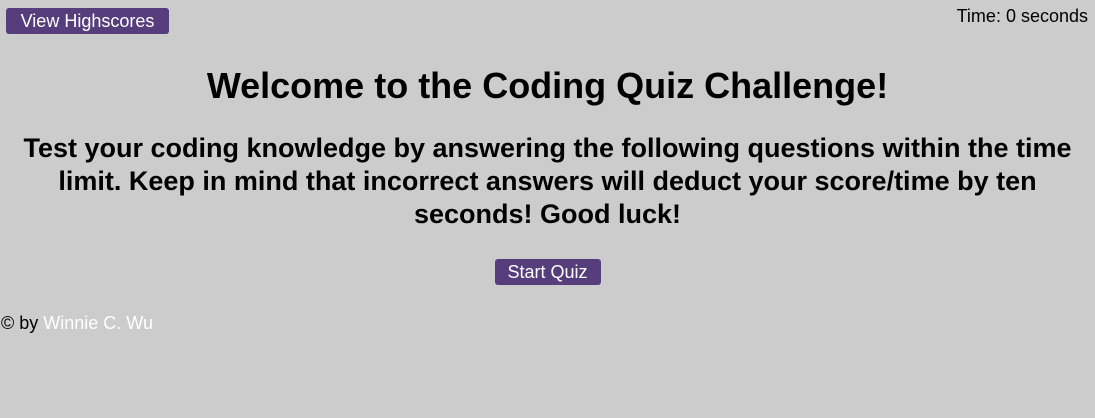  I want to click on footer: © by Winnie C. Wu, so click(77, 323).